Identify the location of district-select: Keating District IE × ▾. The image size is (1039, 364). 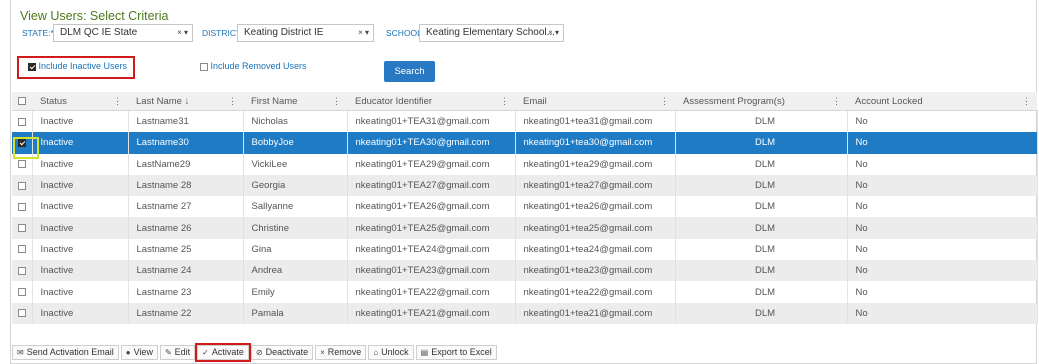
(305, 33).